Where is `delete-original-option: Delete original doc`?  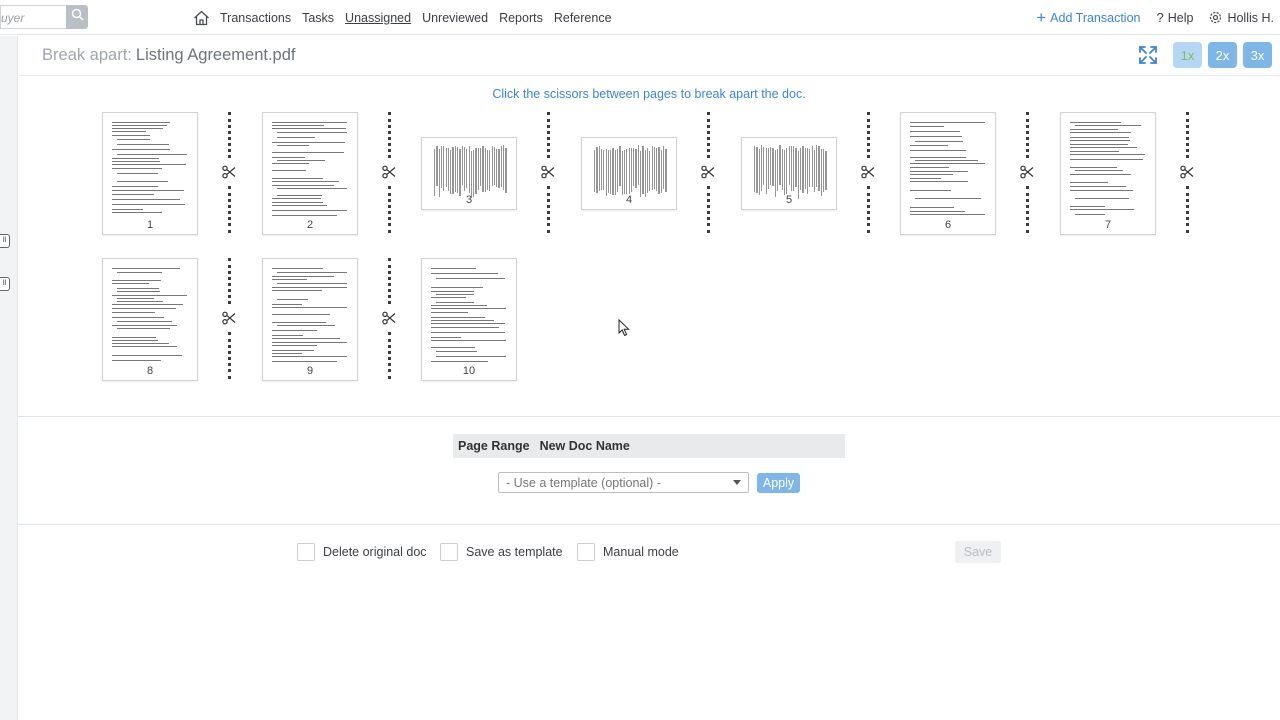
delete-original-option: Delete original doc is located at coordinates (362, 552).